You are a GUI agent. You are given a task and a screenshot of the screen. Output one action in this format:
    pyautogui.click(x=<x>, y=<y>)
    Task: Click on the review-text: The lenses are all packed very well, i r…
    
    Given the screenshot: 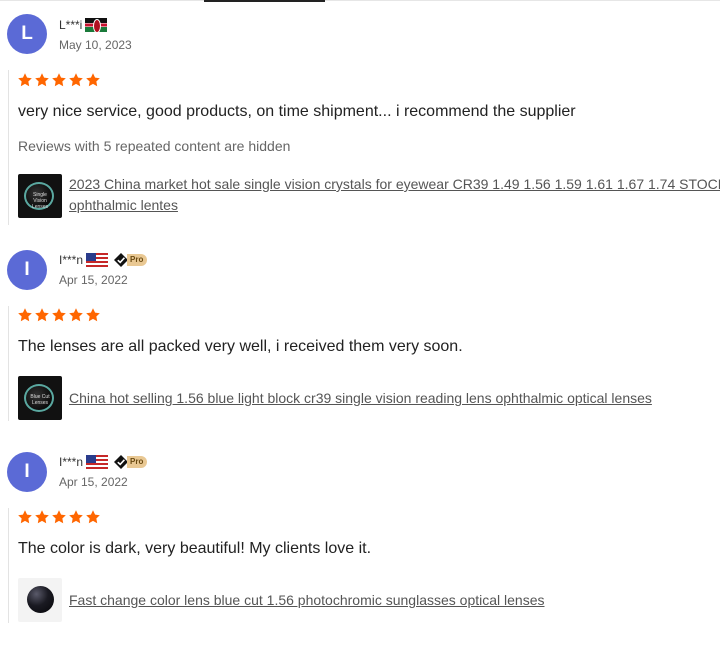 What is the action you would take?
    pyautogui.click(x=240, y=346)
    